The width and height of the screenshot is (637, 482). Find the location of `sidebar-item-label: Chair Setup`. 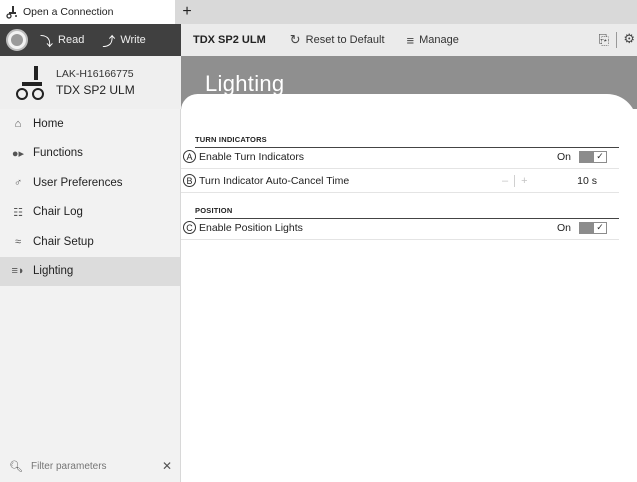

sidebar-item-label: Chair Setup is located at coordinates (63, 241).